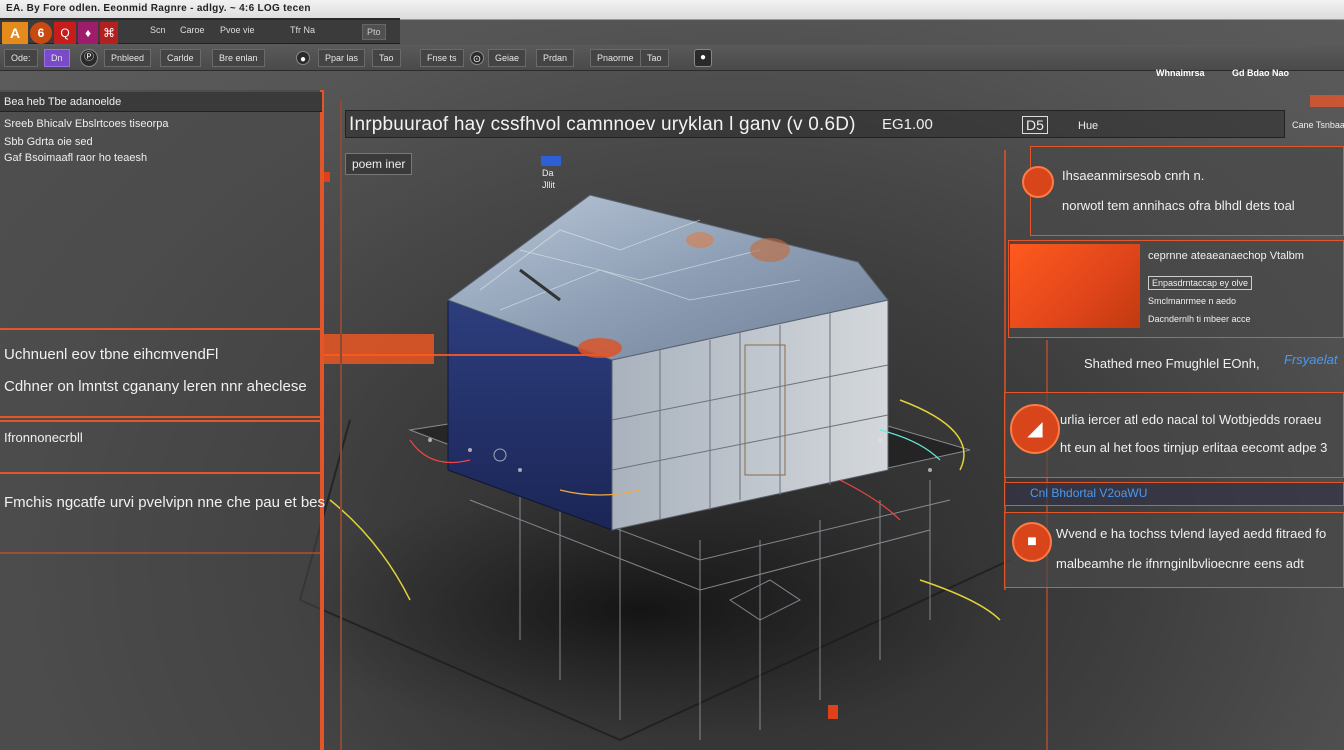 The image size is (1344, 750). I want to click on workspace-label: Whnaimrsa, so click(1180, 73).